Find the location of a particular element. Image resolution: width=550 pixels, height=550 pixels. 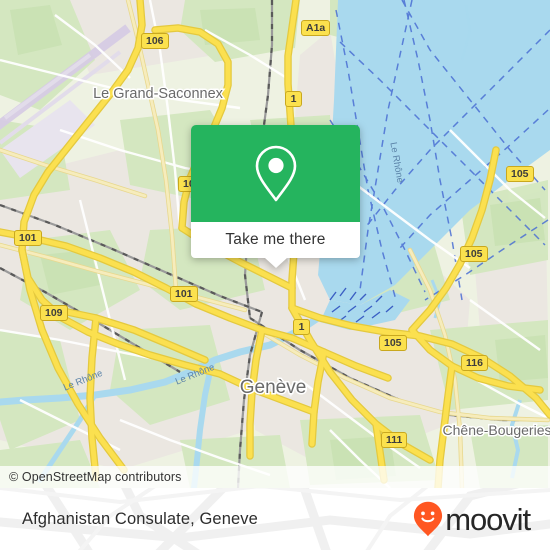

route-shield-label: 109 is located at coordinates (54, 312).